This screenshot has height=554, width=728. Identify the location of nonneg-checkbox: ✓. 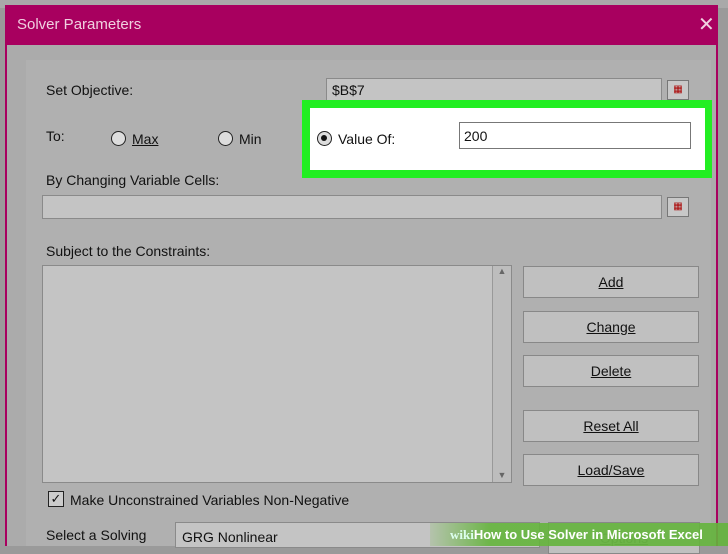
(56, 499).